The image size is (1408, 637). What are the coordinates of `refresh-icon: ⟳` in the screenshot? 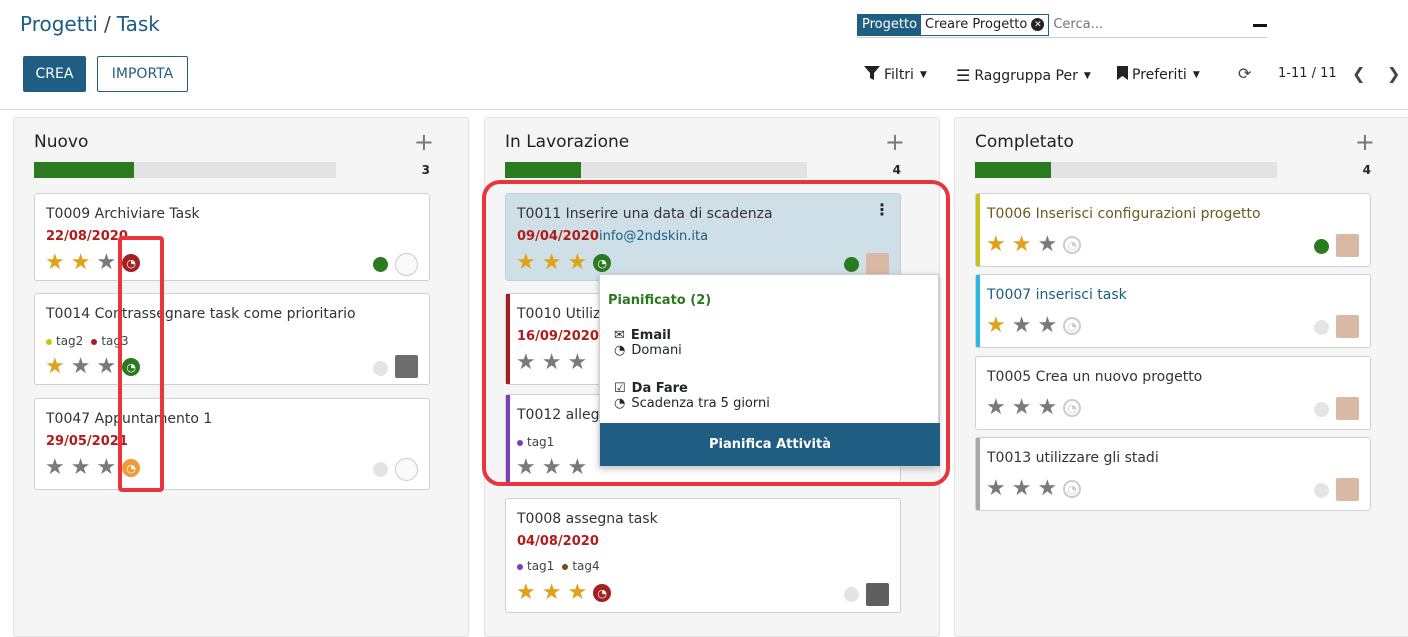 It's located at (1244, 73).